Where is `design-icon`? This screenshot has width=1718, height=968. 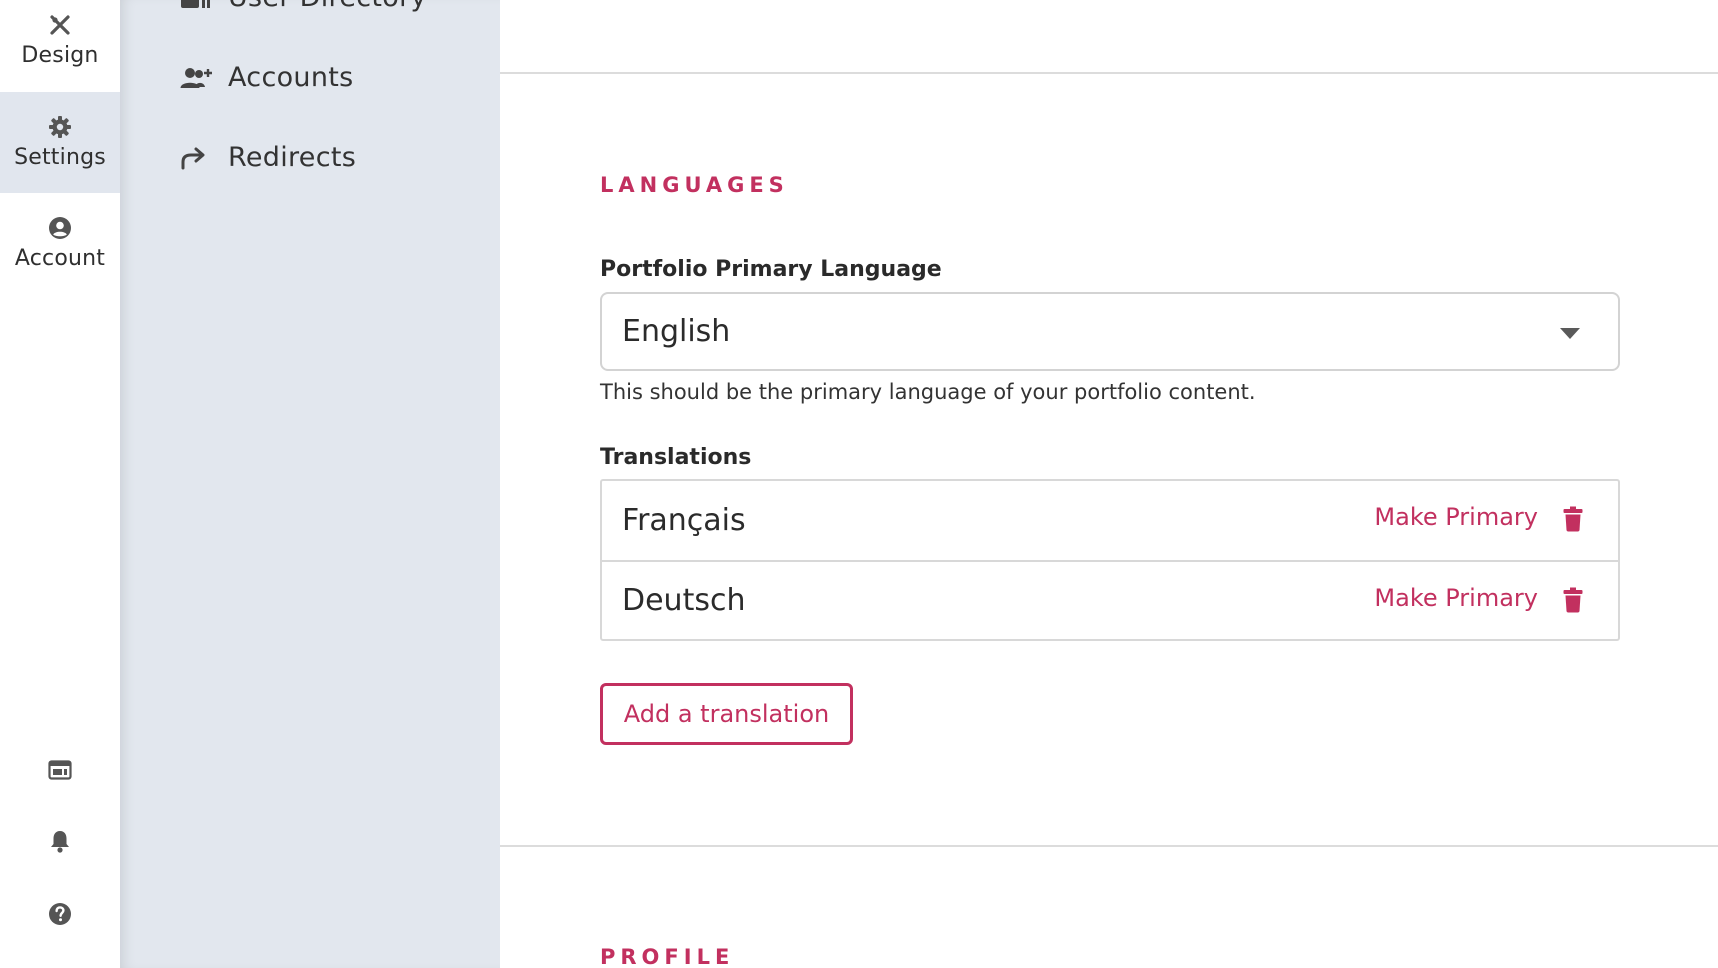 design-icon is located at coordinates (60, 25).